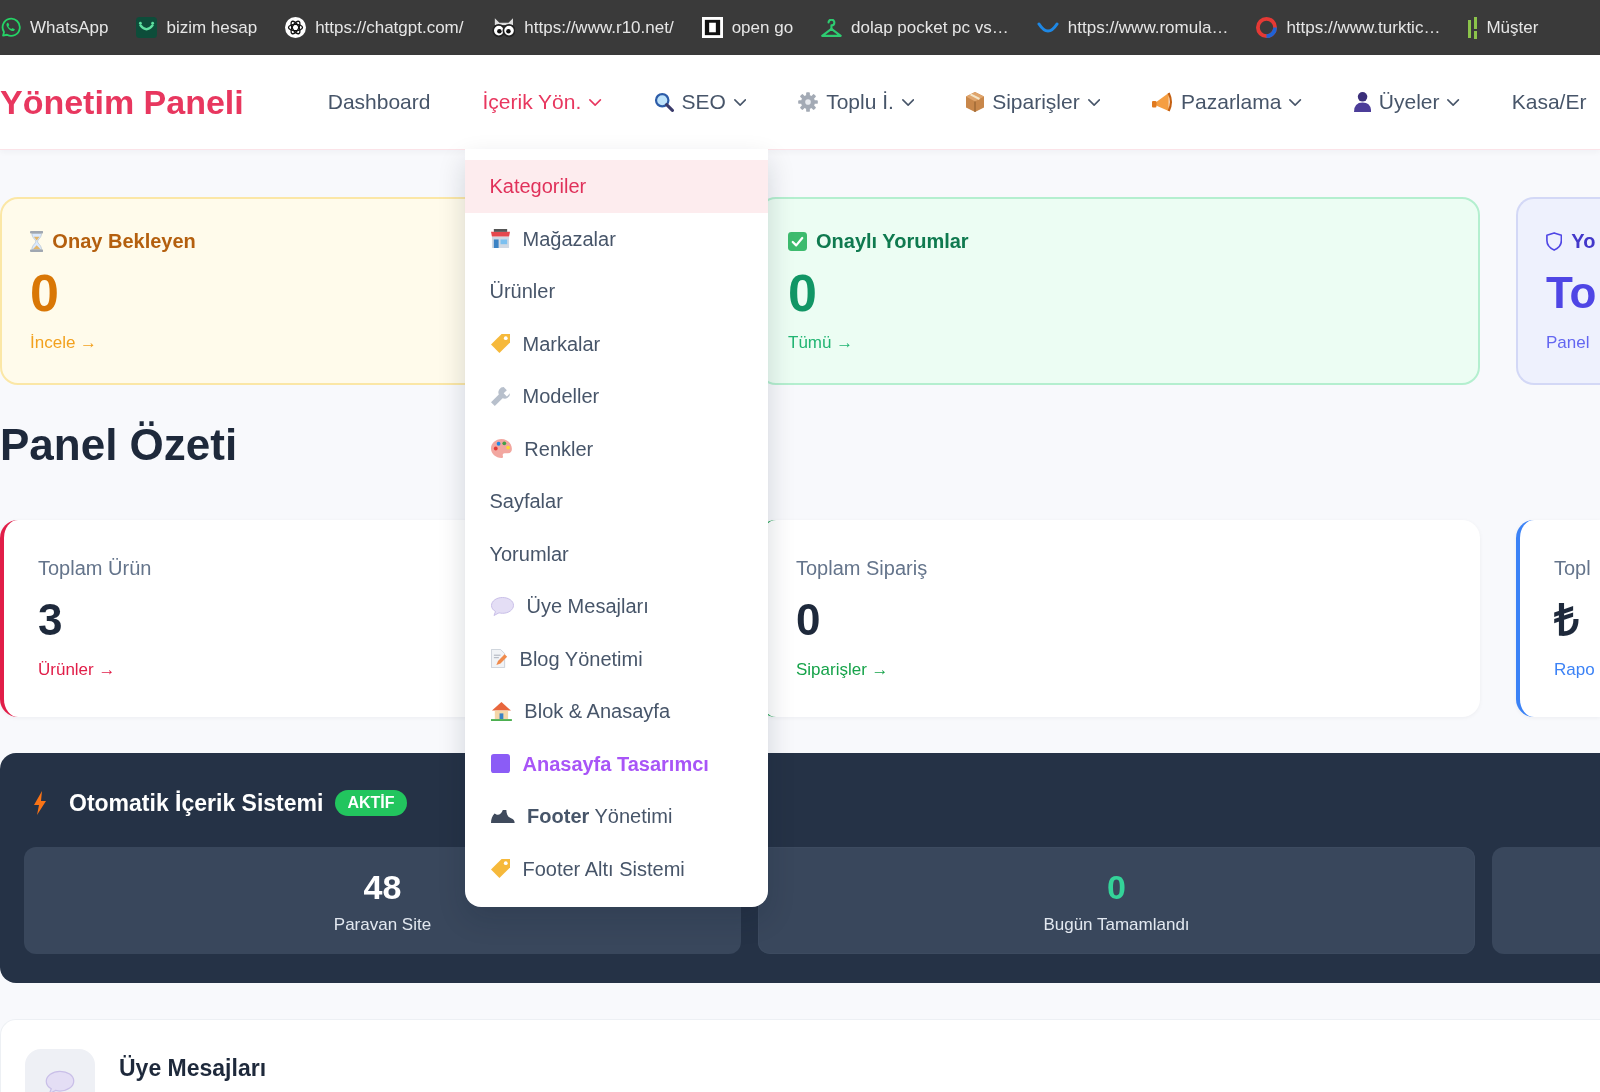 The image size is (1600, 1092). What do you see at coordinates (1568, 343) in the screenshot?
I see `card-link: Panel` at bounding box center [1568, 343].